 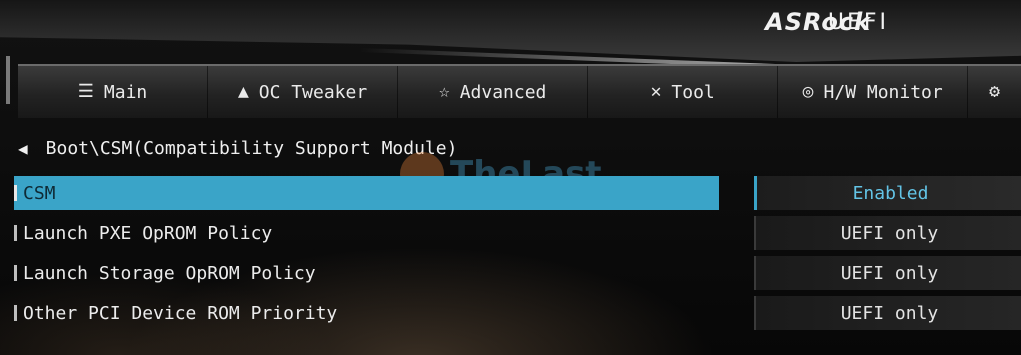 What do you see at coordinates (169, 273) in the screenshot?
I see `setting-label: Launch Storage OpROM Policy` at bounding box center [169, 273].